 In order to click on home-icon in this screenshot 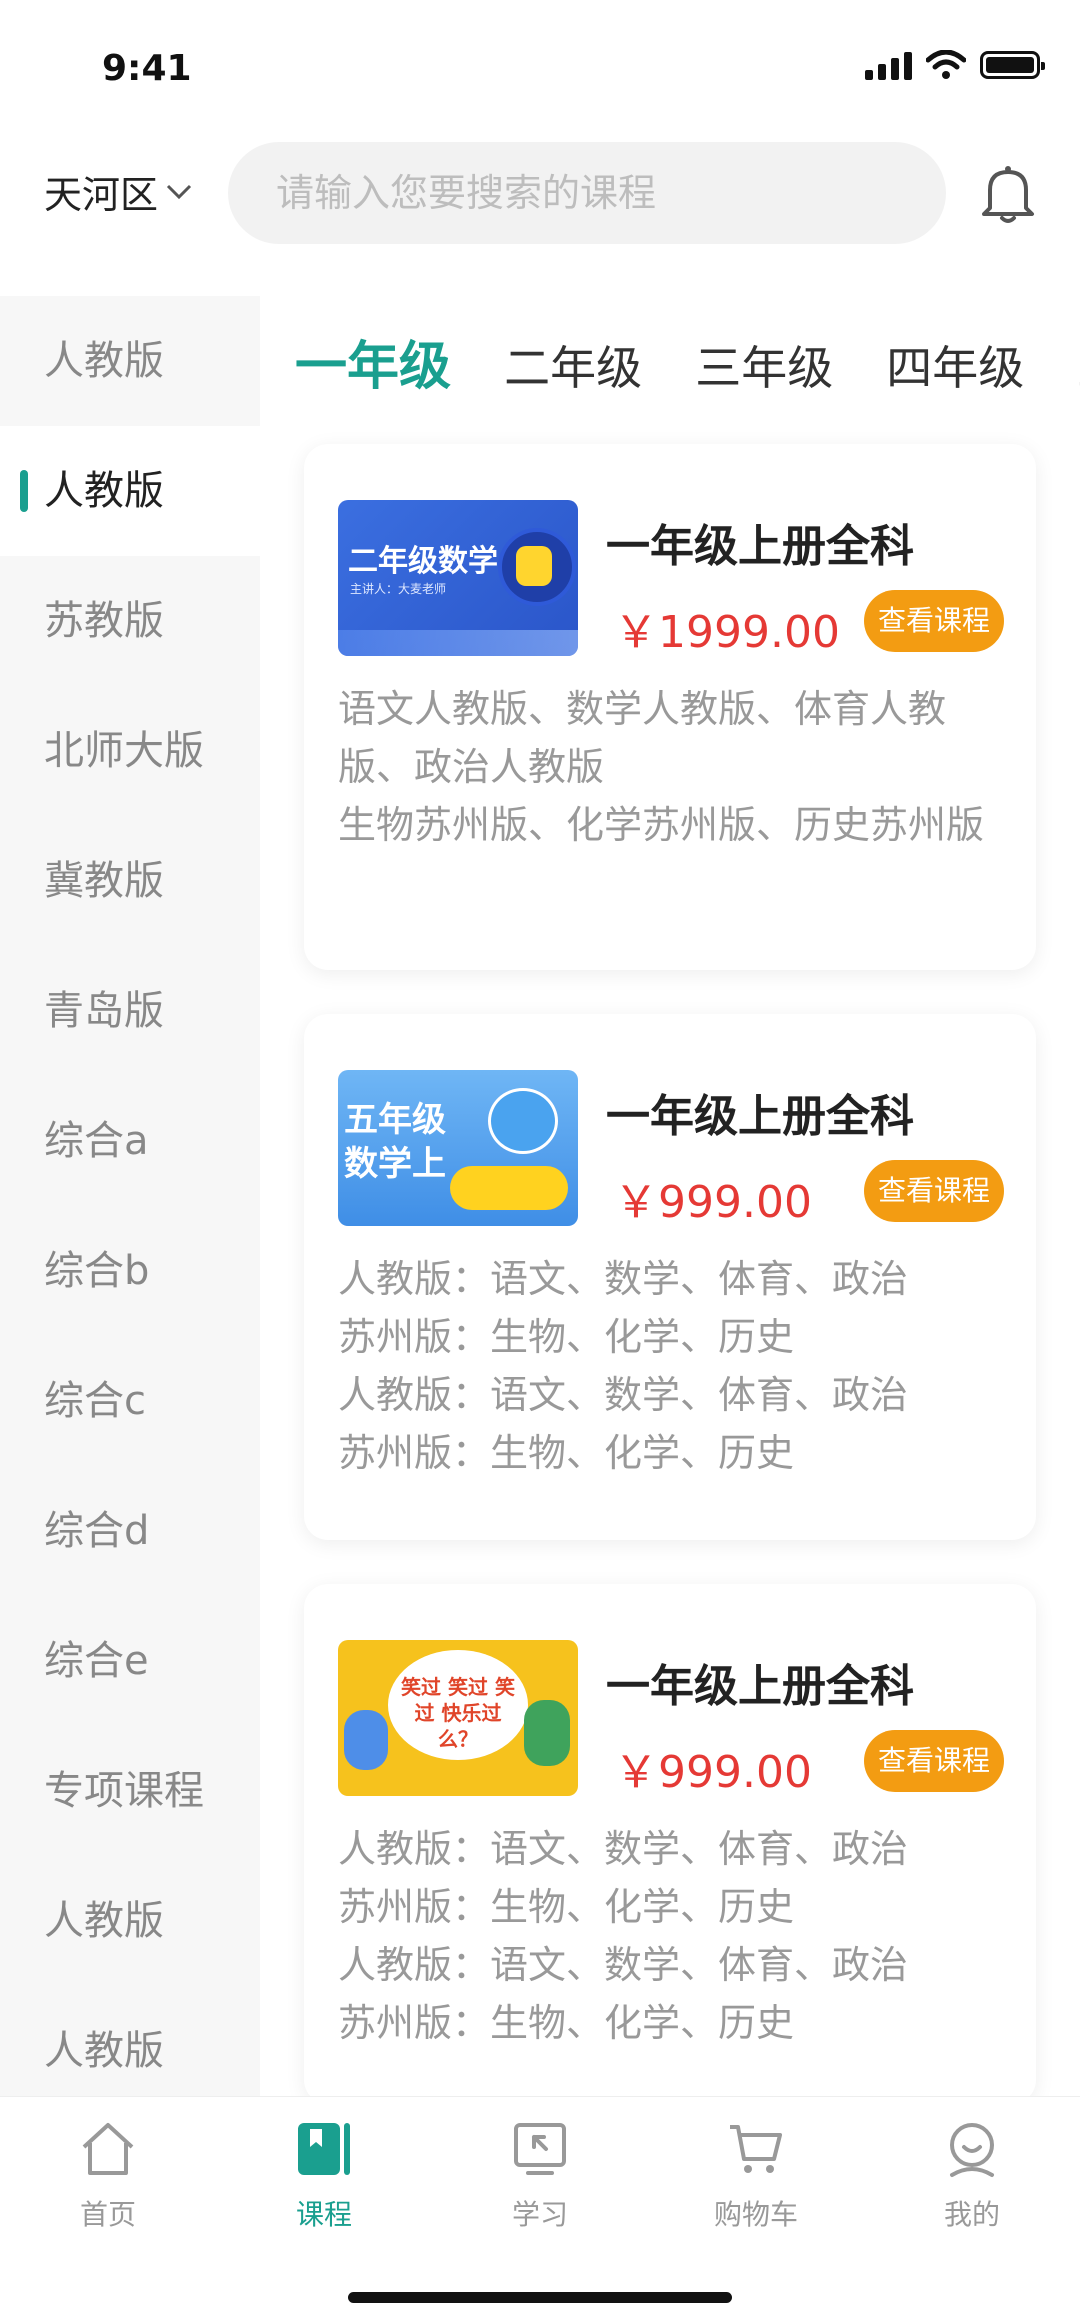, I will do `click(108, 2149)`.